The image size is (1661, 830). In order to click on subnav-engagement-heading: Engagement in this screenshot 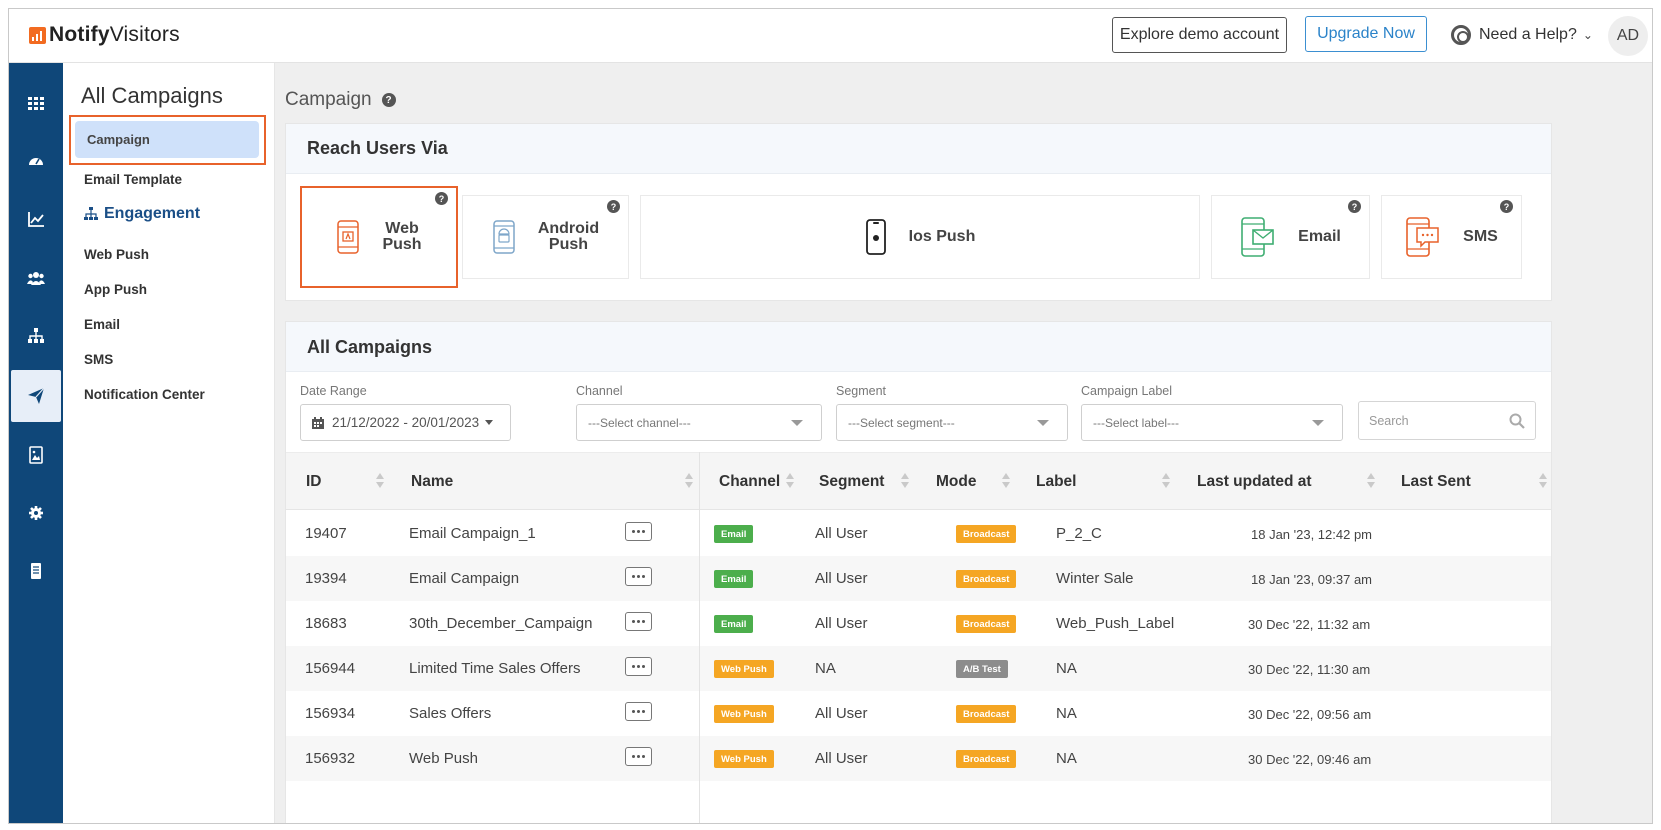, I will do `click(142, 214)`.